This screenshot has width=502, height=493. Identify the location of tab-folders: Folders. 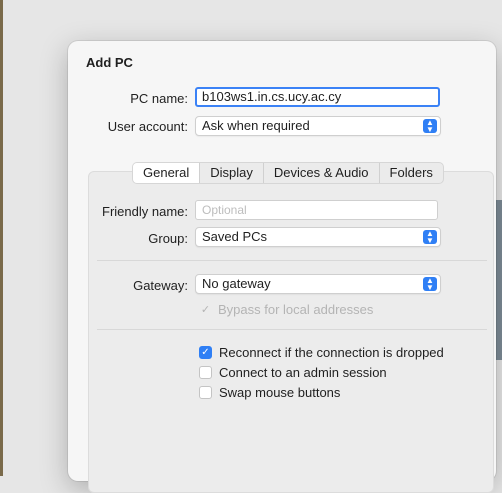
(411, 173).